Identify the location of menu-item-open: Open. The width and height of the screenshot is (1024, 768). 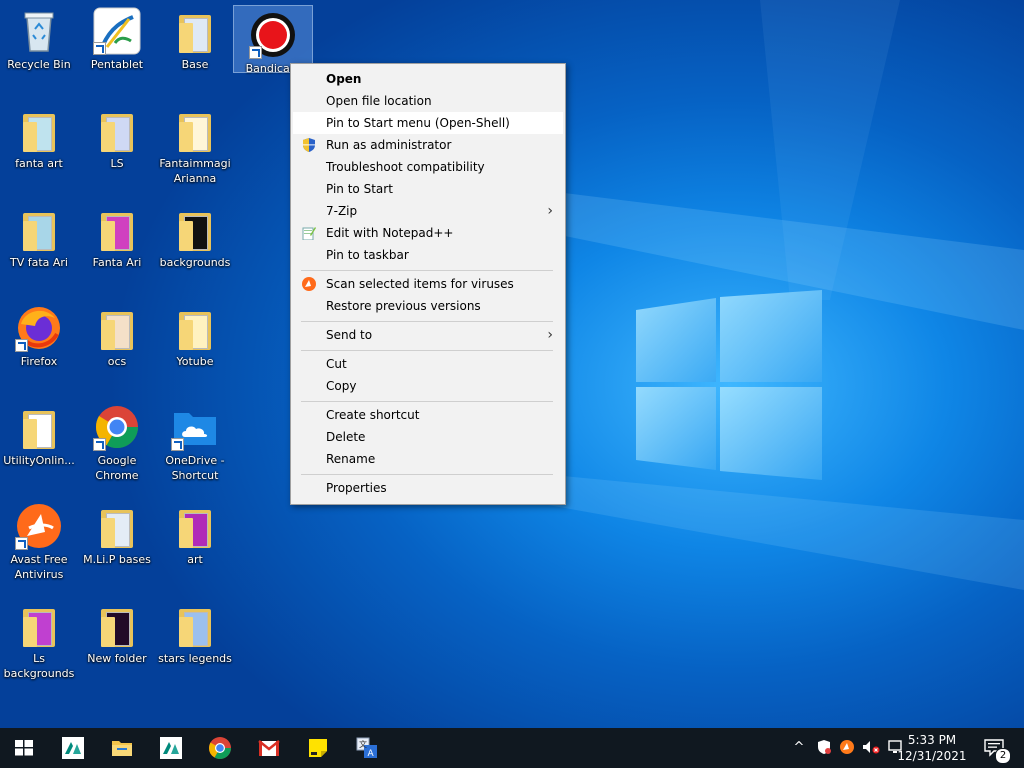
(428, 79).